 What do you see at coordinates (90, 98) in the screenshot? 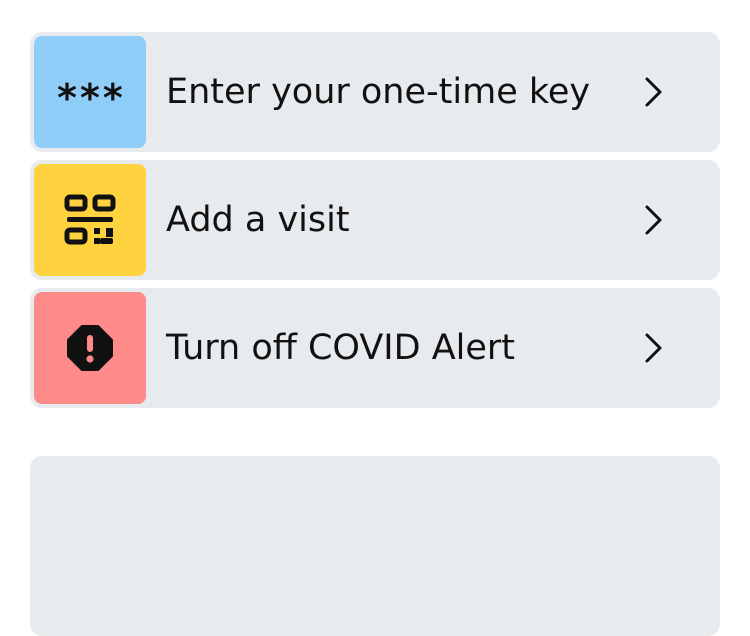
I see `asterisks-icon: ***` at bounding box center [90, 98].